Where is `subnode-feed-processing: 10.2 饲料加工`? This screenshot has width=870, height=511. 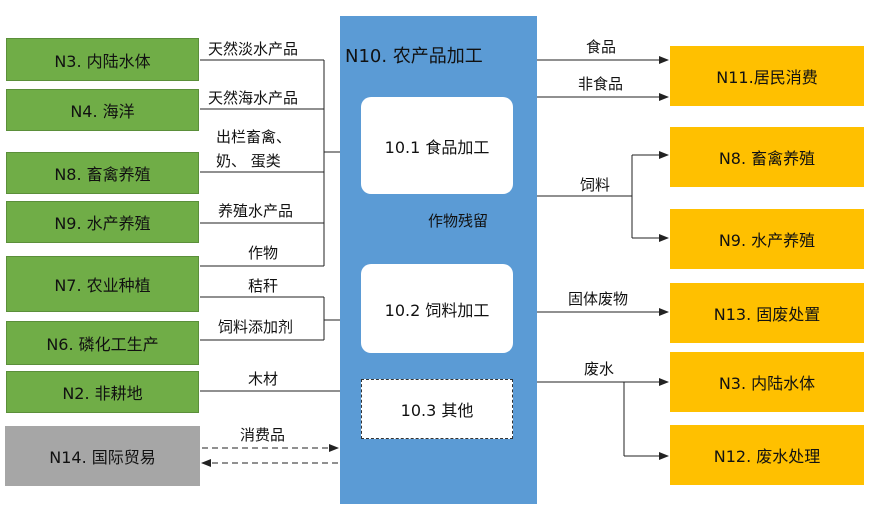 subnode-feed-processing: 10.2 饲料加工 is located at coordinates (437, 308).